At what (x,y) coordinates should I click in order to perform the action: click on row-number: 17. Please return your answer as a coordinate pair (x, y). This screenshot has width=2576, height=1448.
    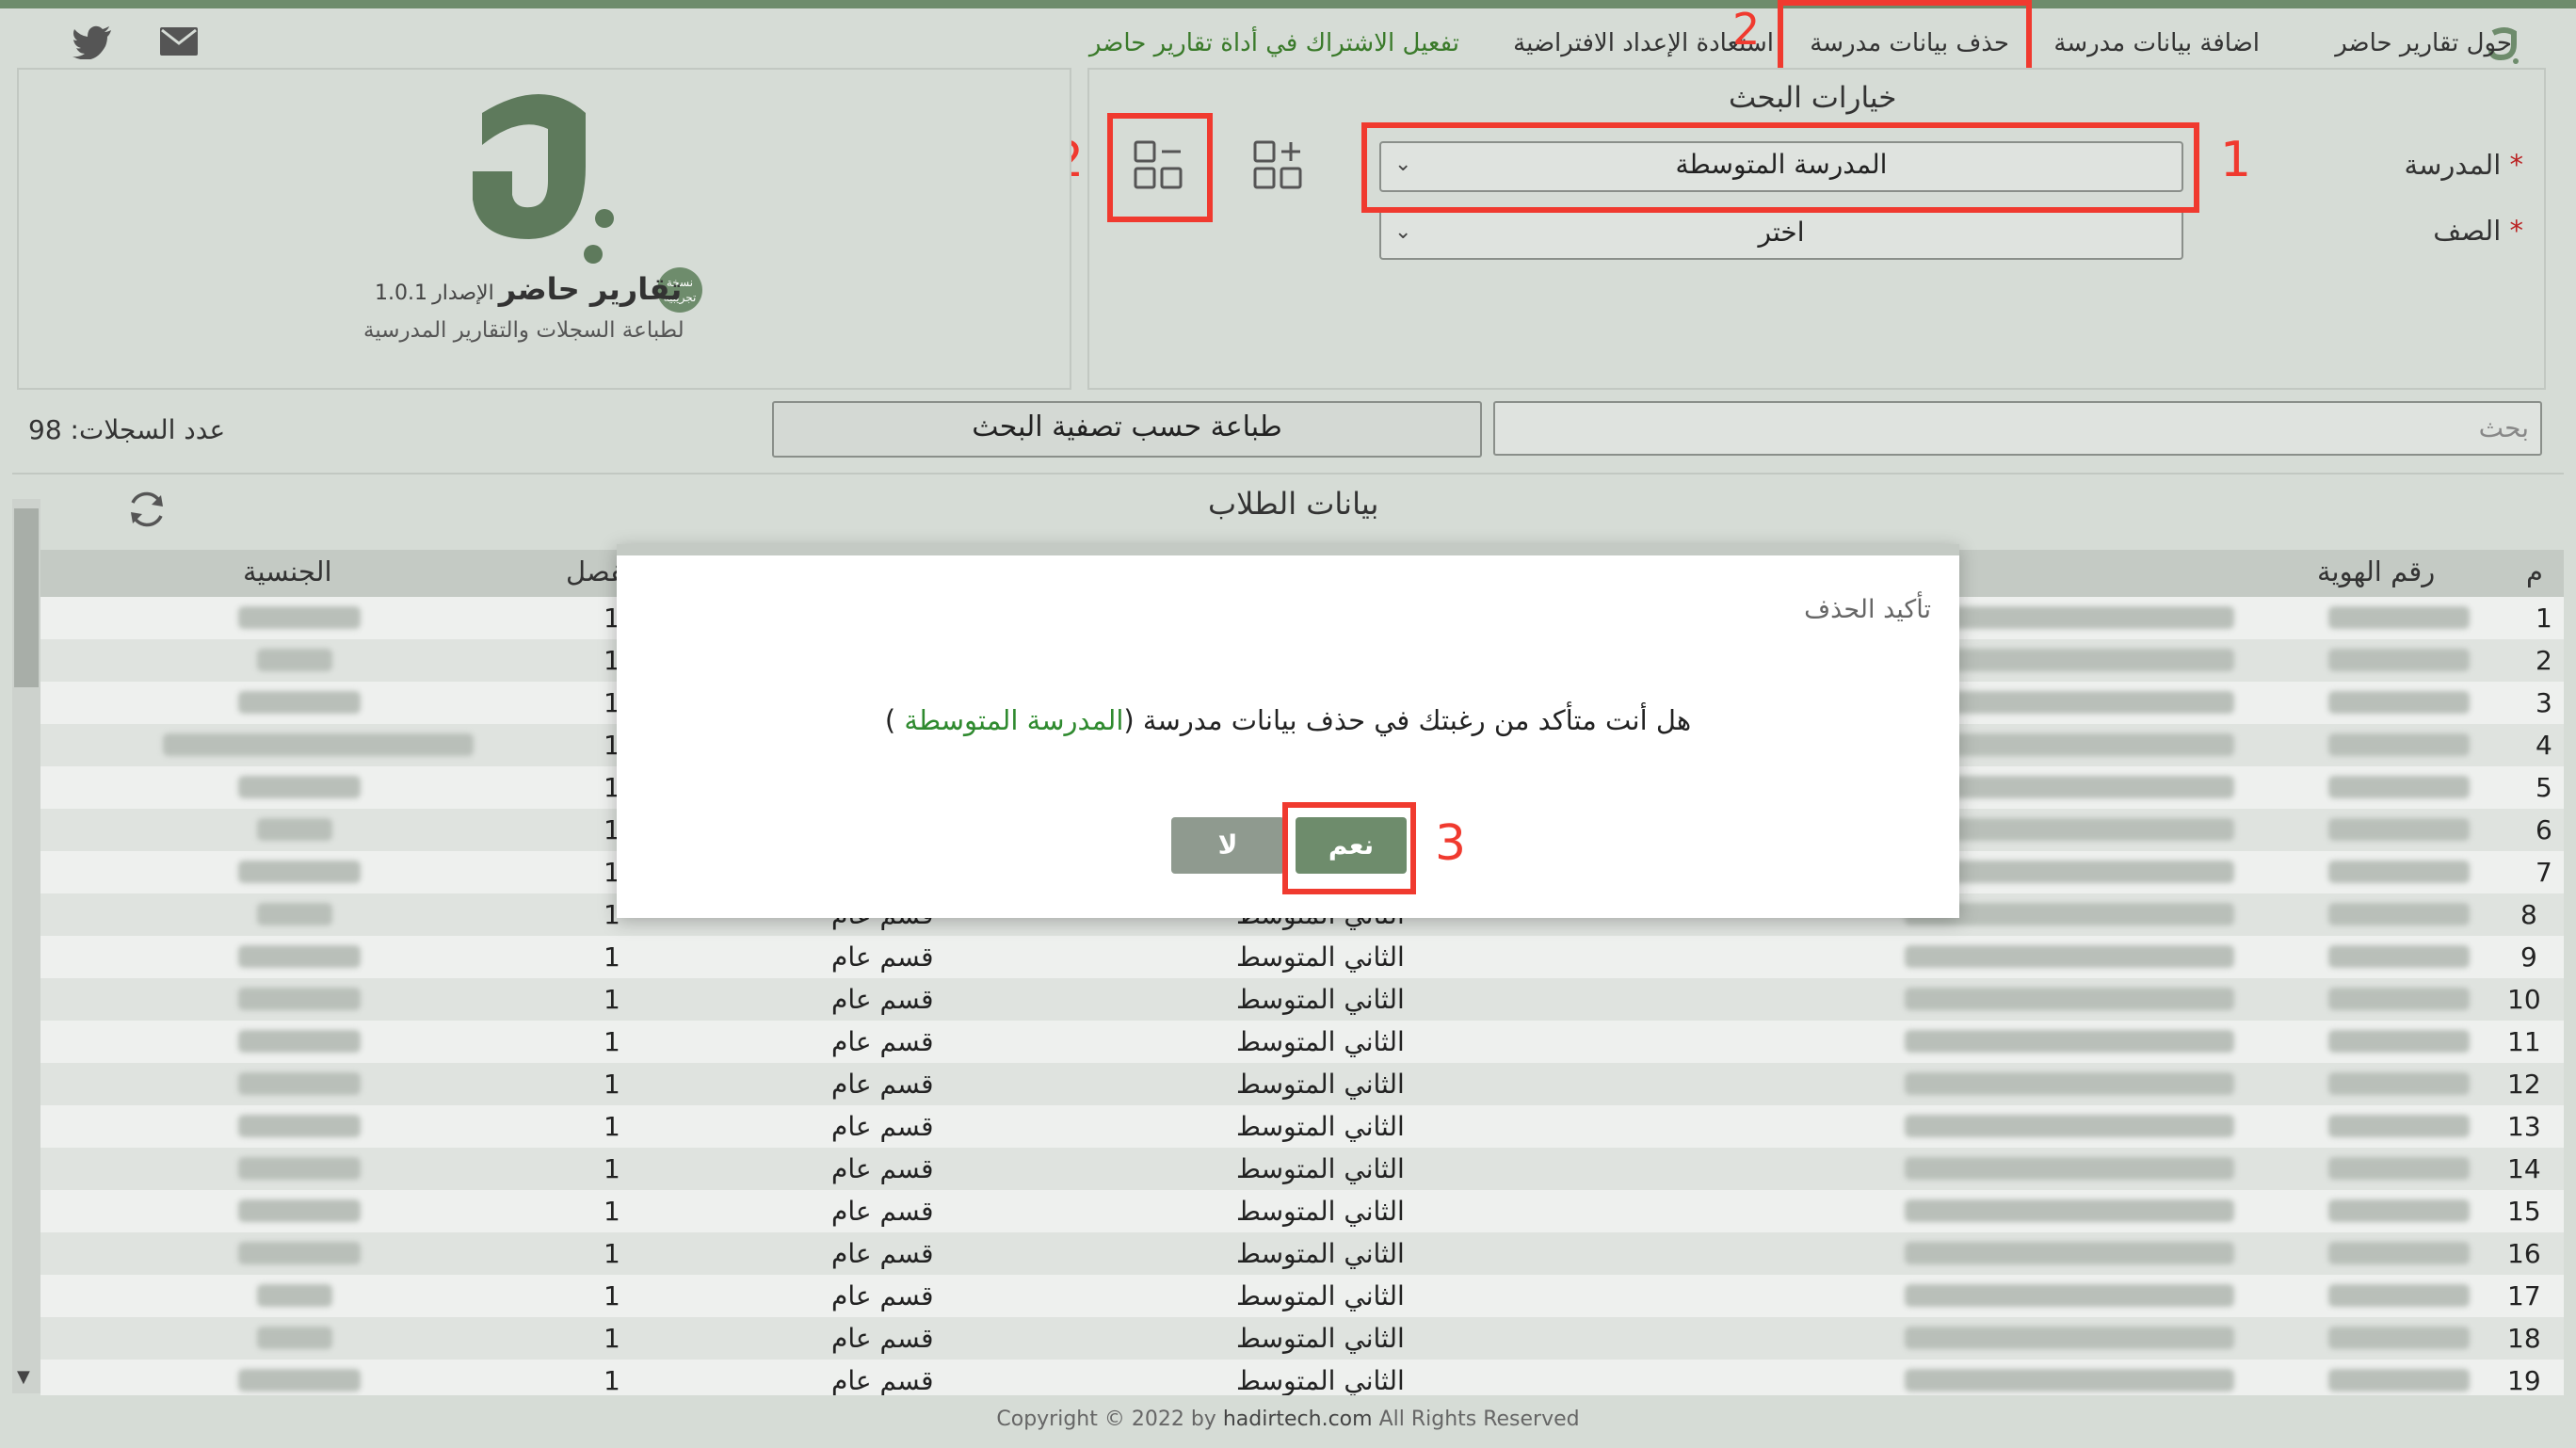
    Looking at the image, I should click on (2524, 1295).